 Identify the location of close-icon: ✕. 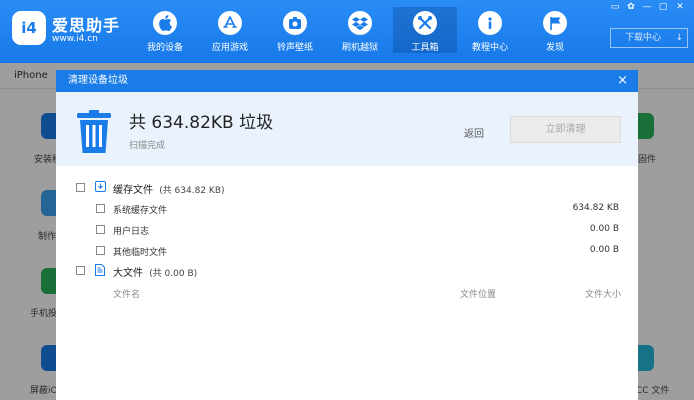
(680, 7).